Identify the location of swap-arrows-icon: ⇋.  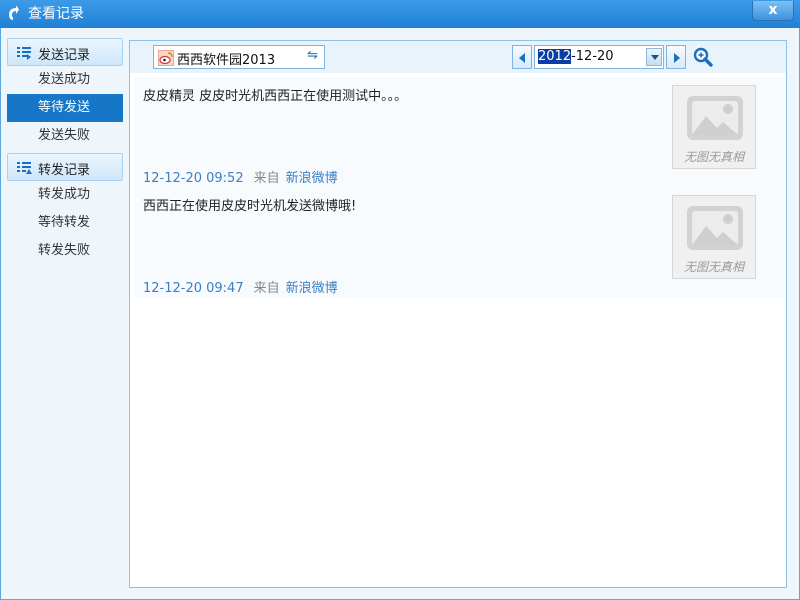
(312, 55).